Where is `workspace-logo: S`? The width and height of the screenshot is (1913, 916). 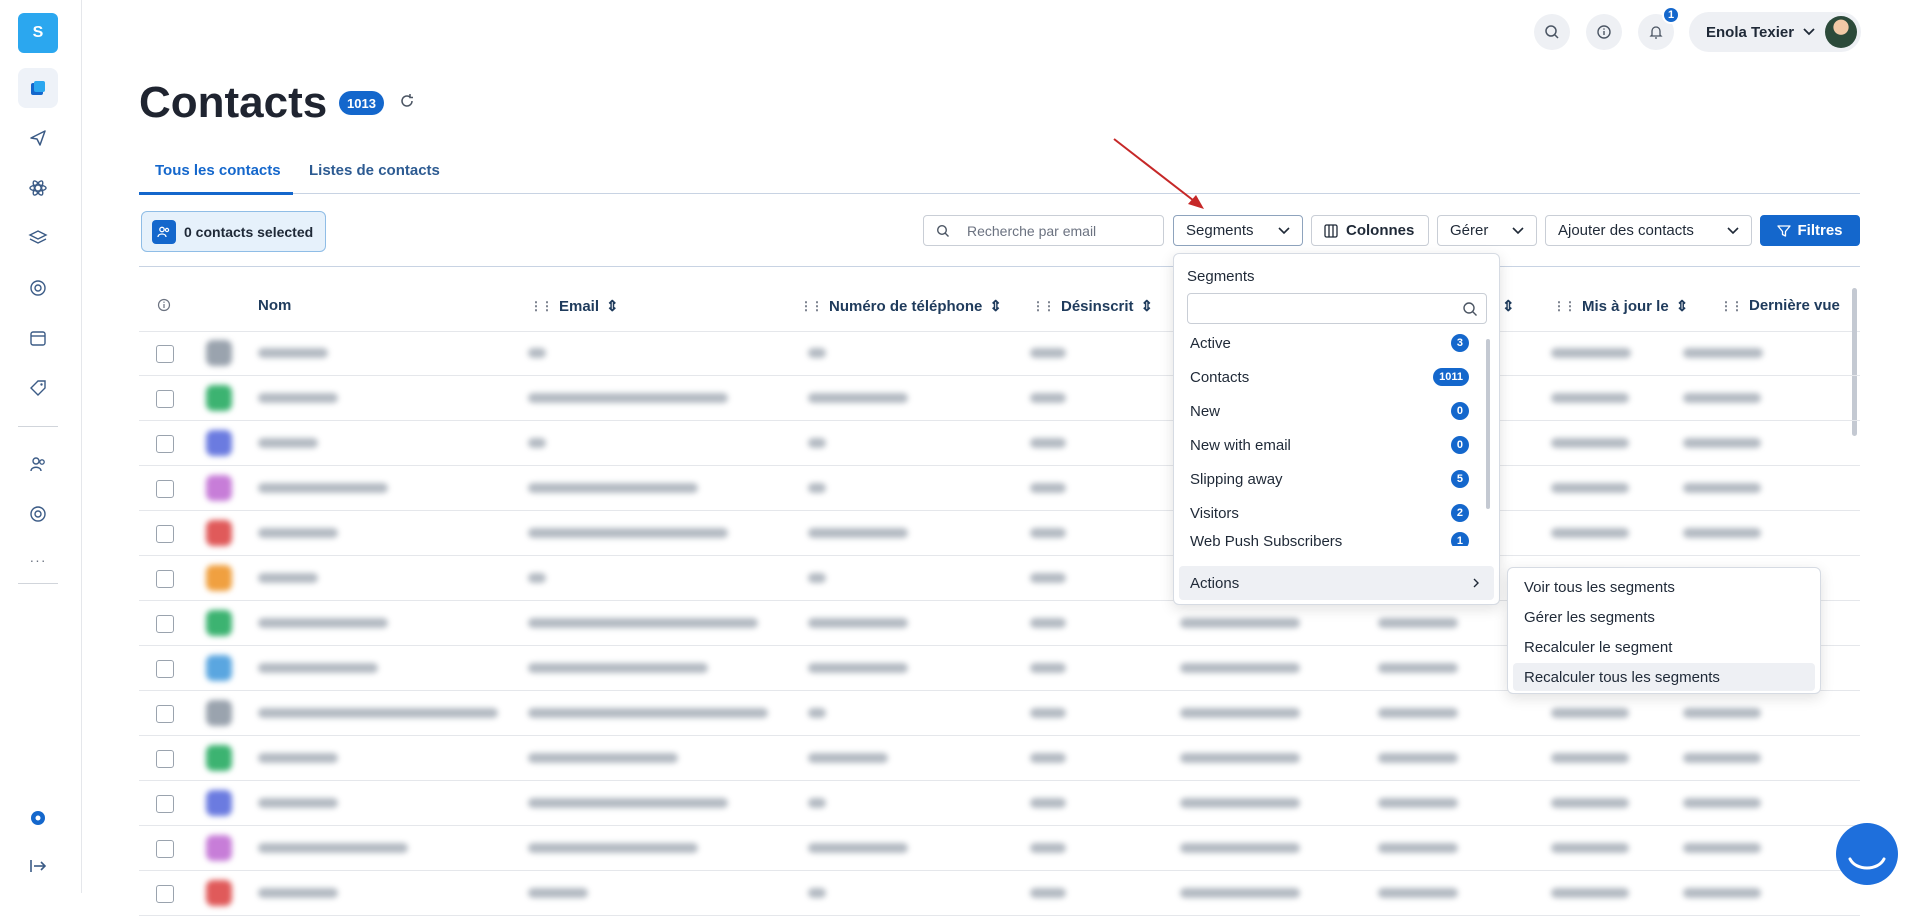
workspace-logo: S is located at coordinates (38, 33).